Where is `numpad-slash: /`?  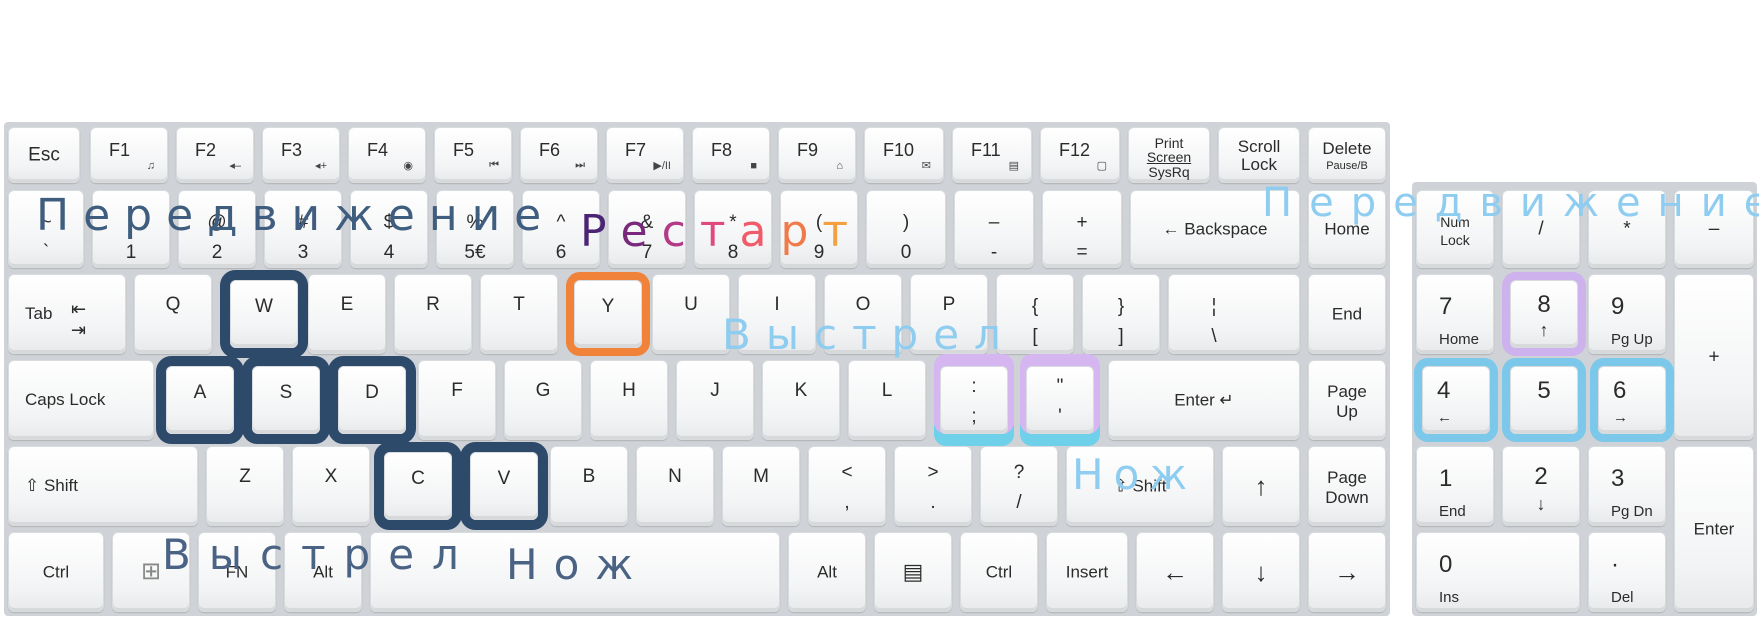
numpad-slash: / is located at coordinates (1541, 229).